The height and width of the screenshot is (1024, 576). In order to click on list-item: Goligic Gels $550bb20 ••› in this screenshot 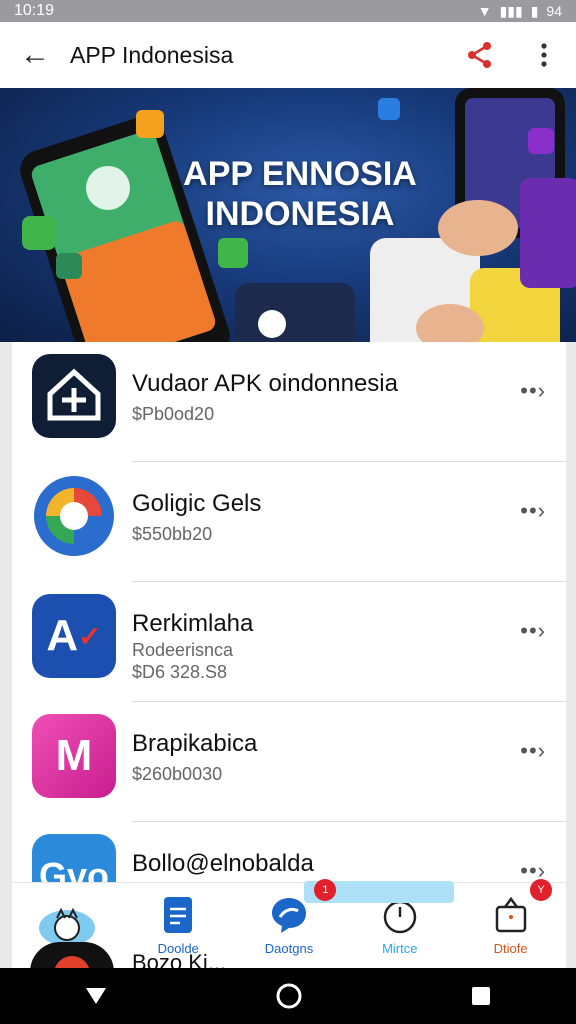, I will do `click(289, 522)`.